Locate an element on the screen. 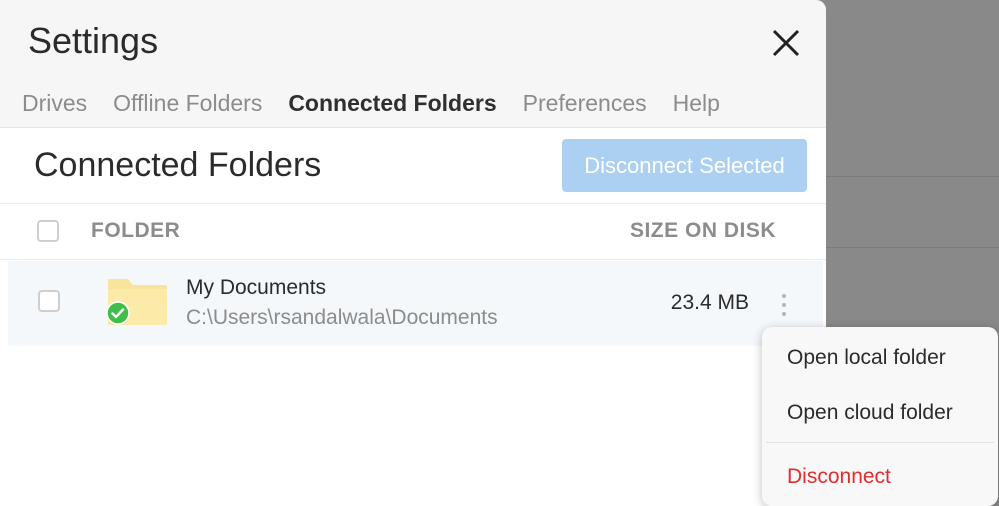 This screenshot has width=999, height=506. tab-preferences: Preferences is located at coordinates (585, 105).